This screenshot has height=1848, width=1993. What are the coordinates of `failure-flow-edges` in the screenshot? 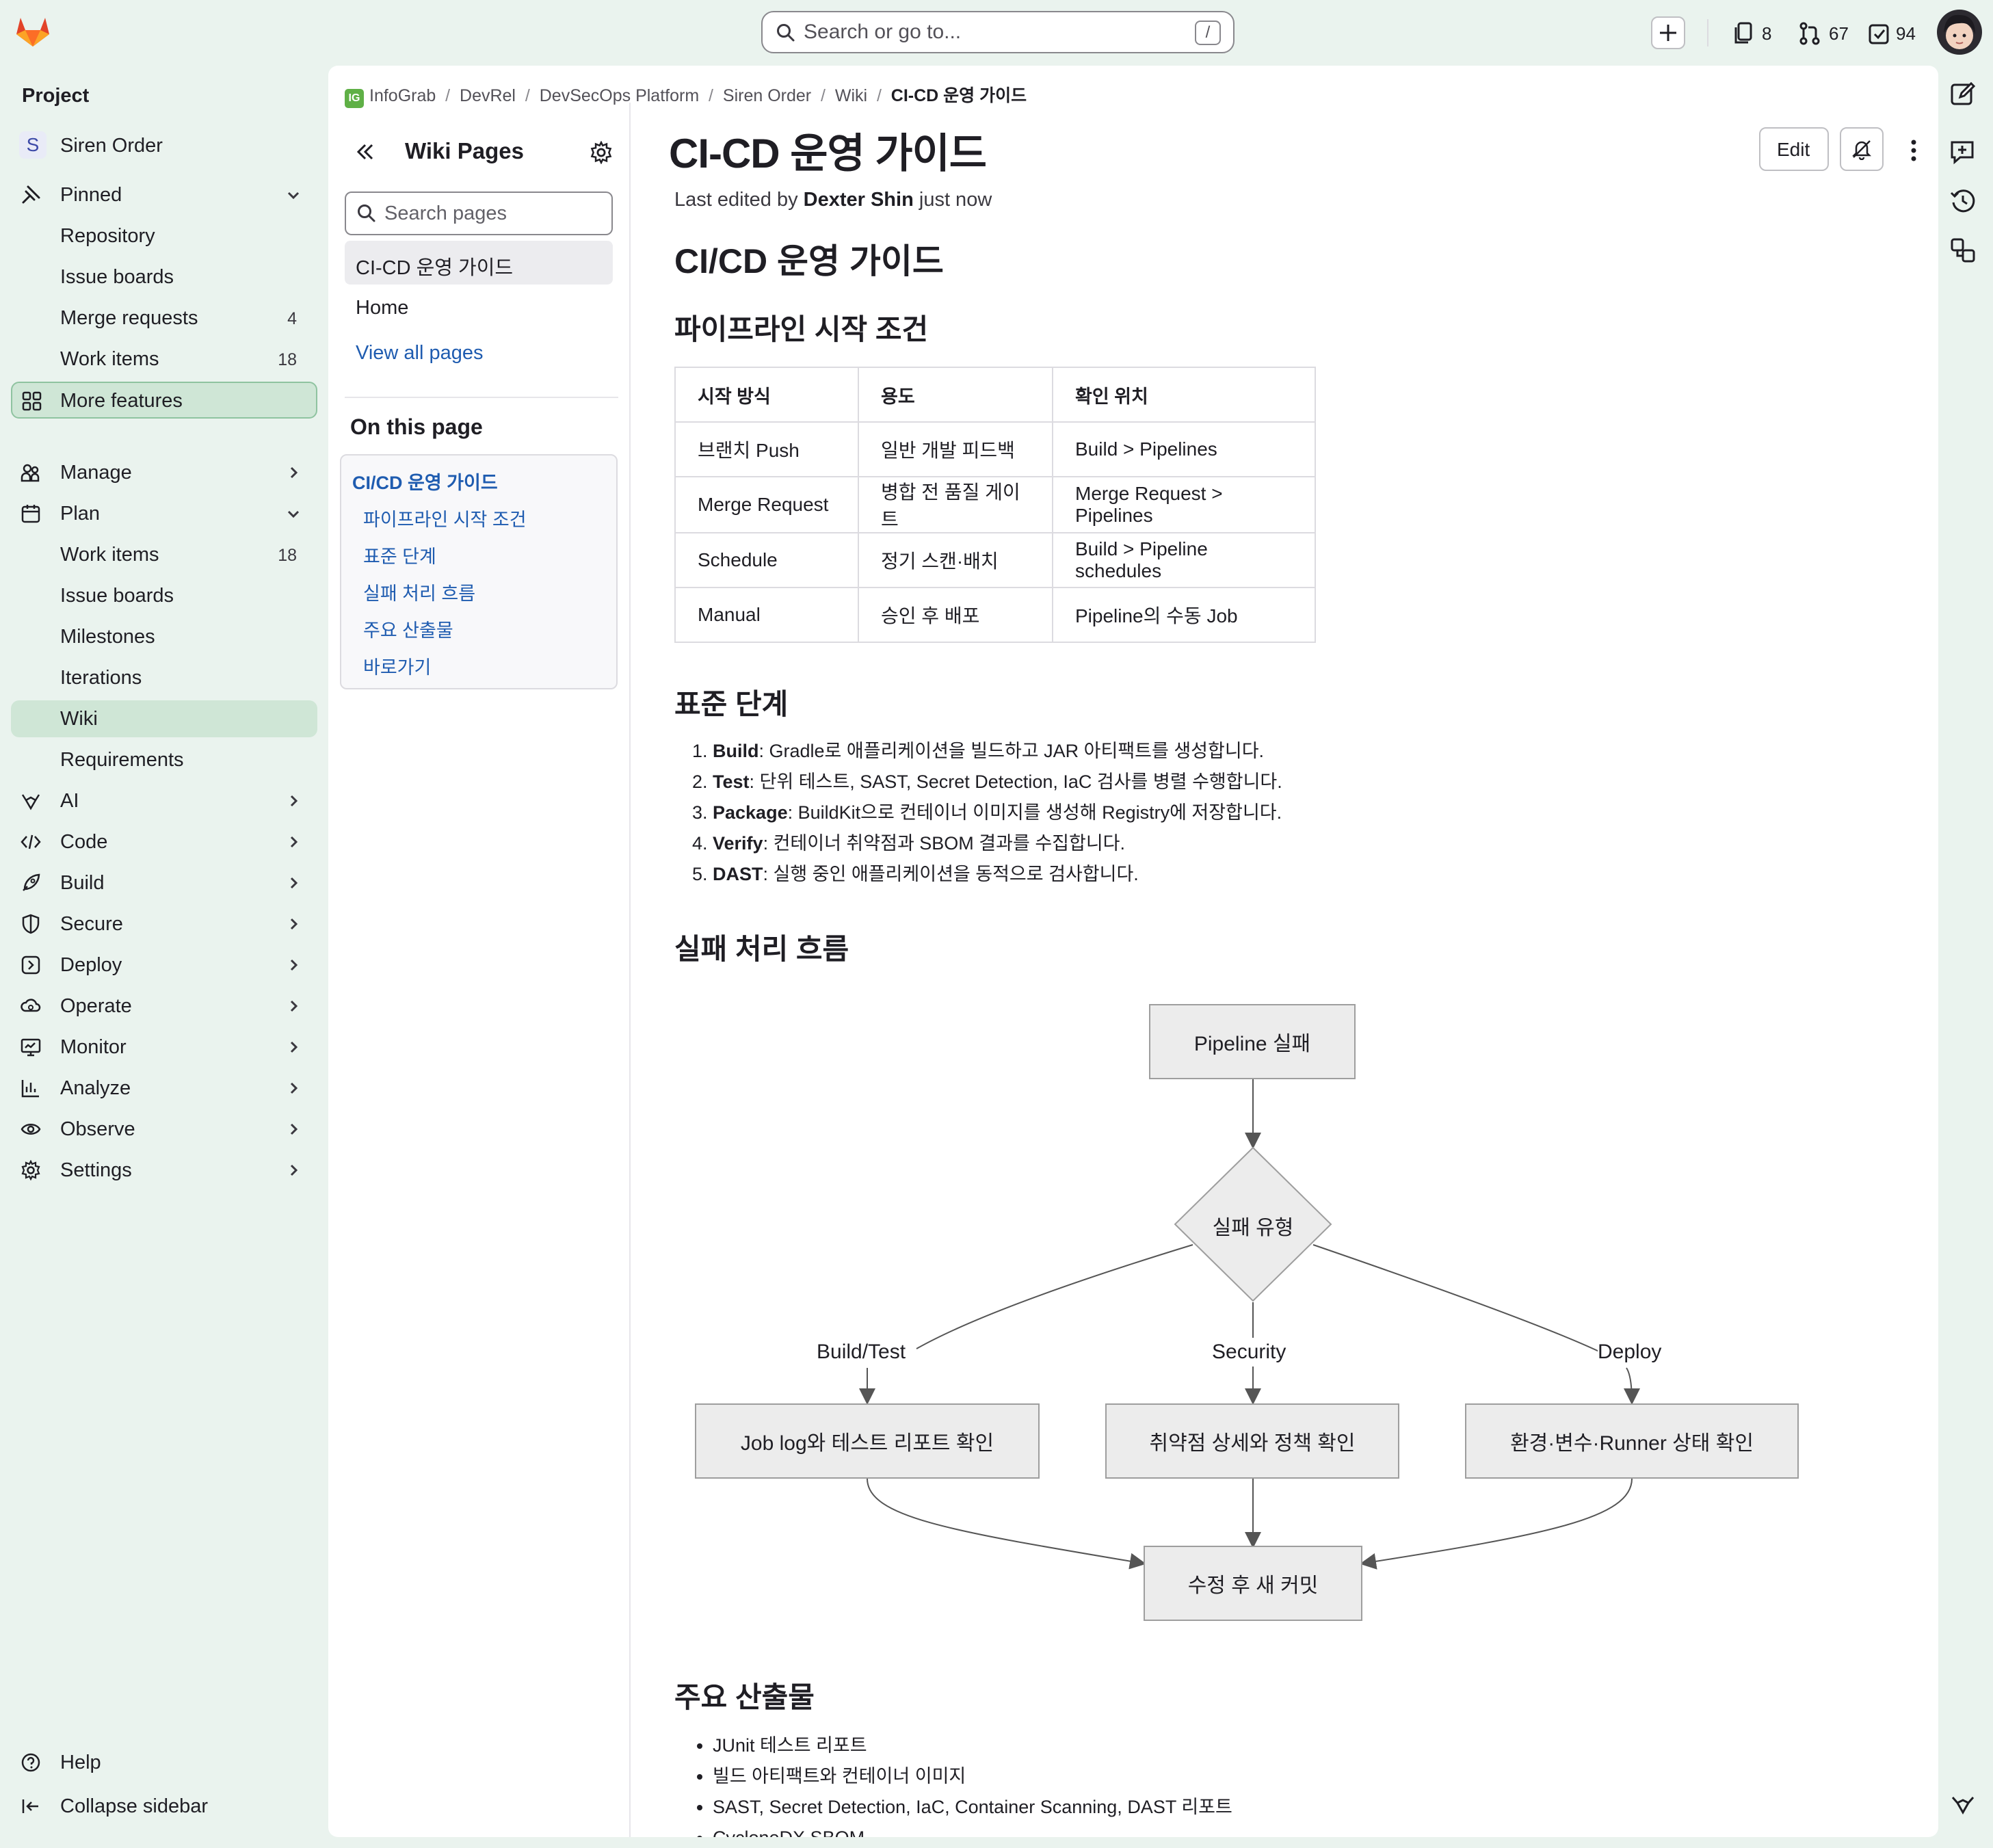 It's located at (1249, 1324).